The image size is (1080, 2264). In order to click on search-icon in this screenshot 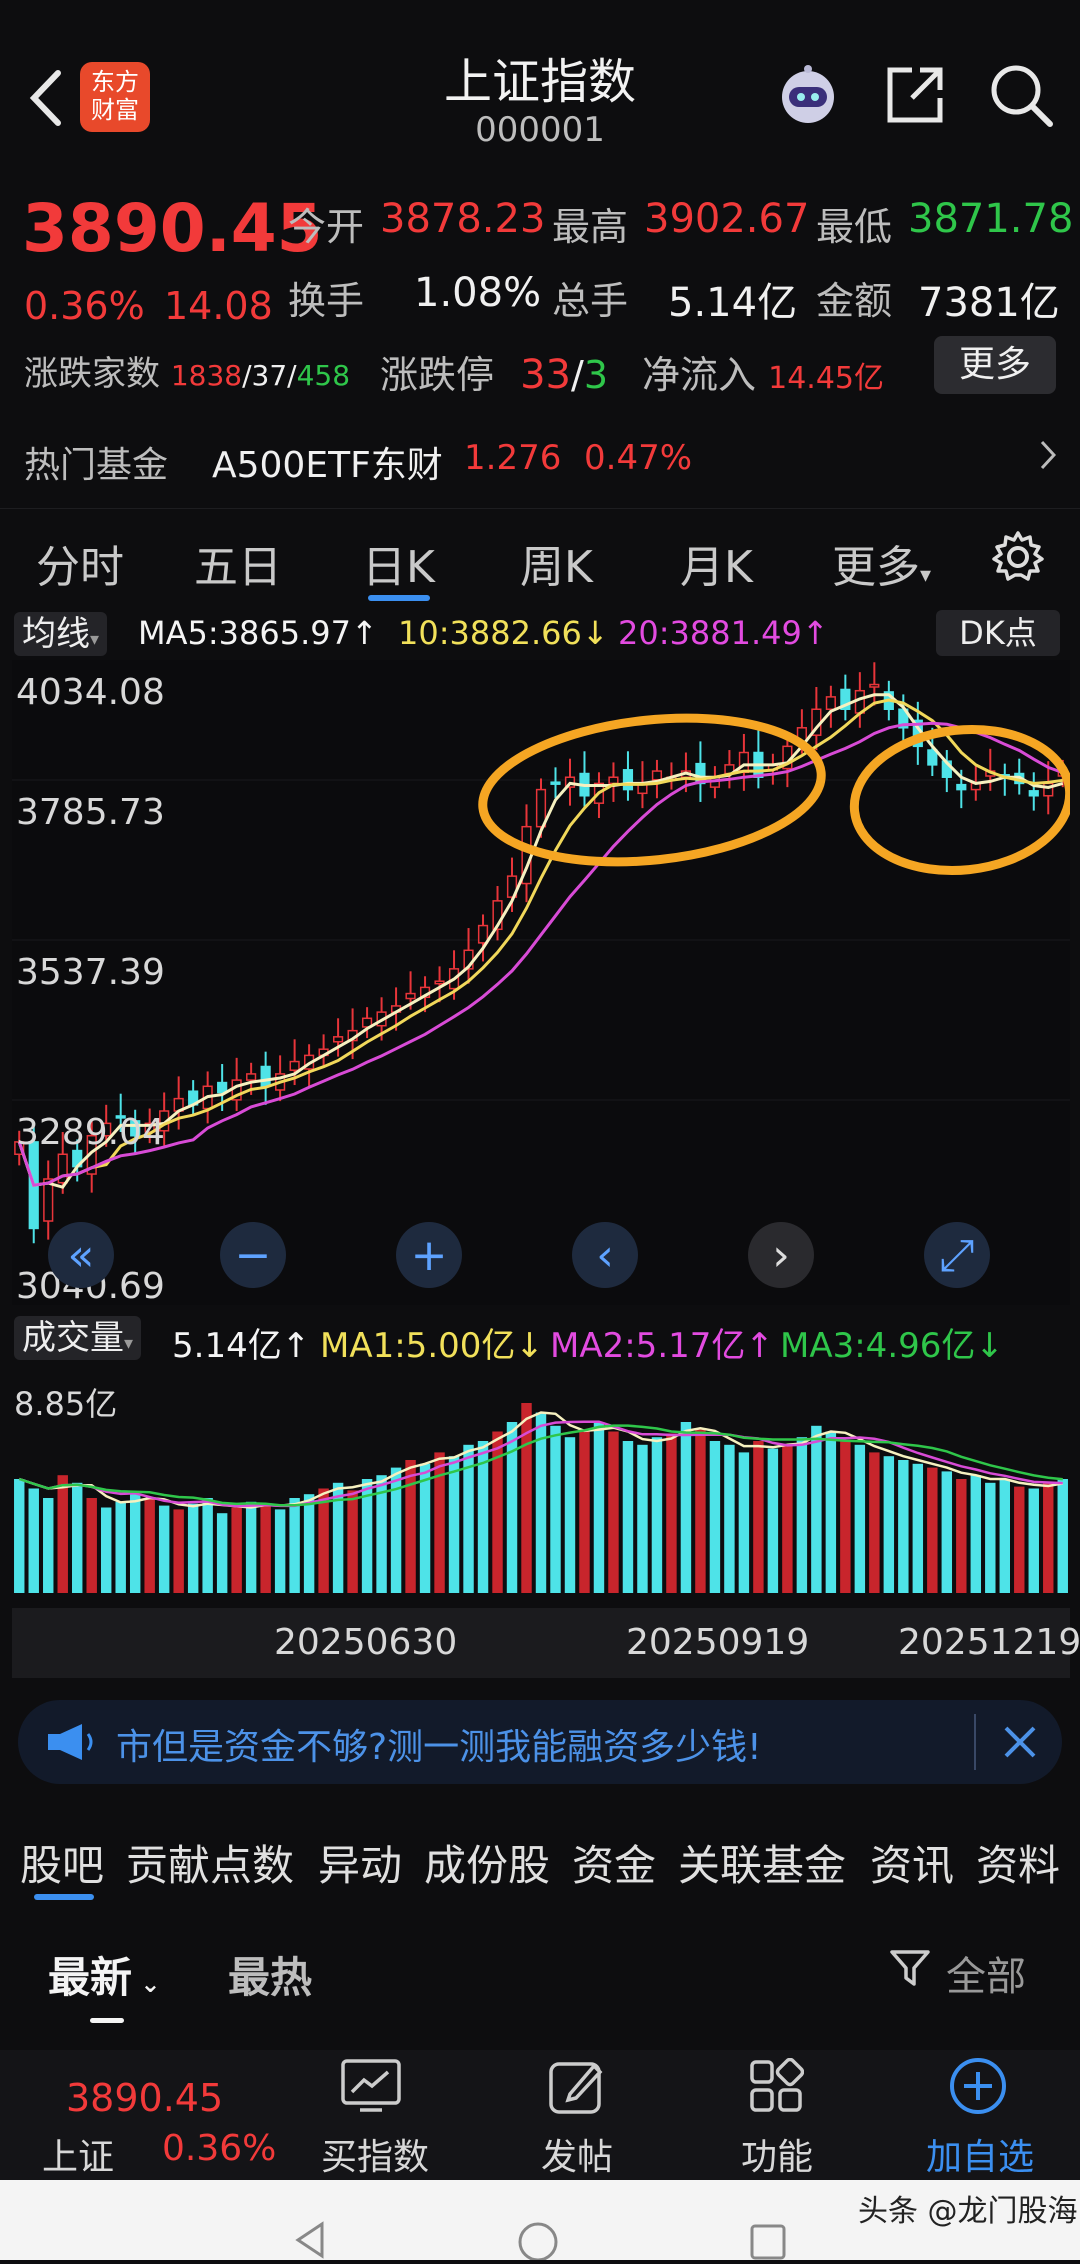, I will do `click(1021, 95)`.